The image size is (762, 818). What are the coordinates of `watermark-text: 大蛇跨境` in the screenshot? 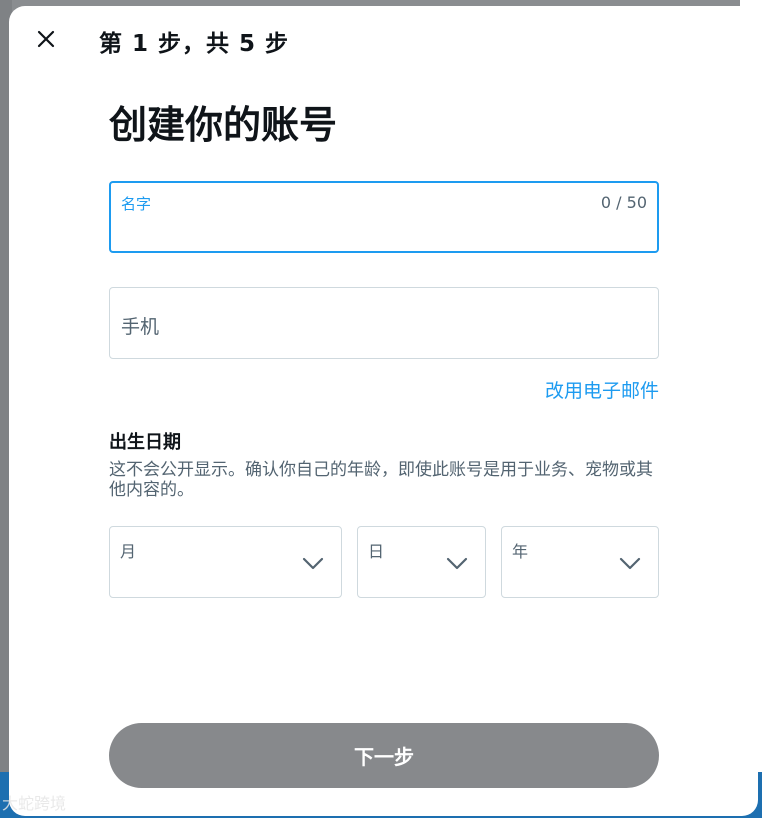 It's located at (34, 803).